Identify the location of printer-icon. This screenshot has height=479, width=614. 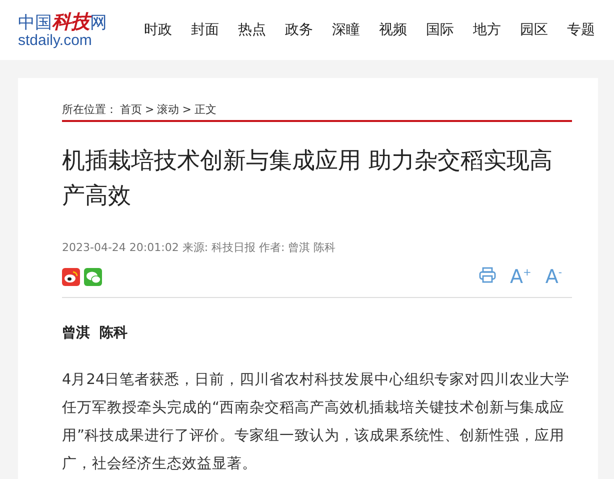
(487, 275).